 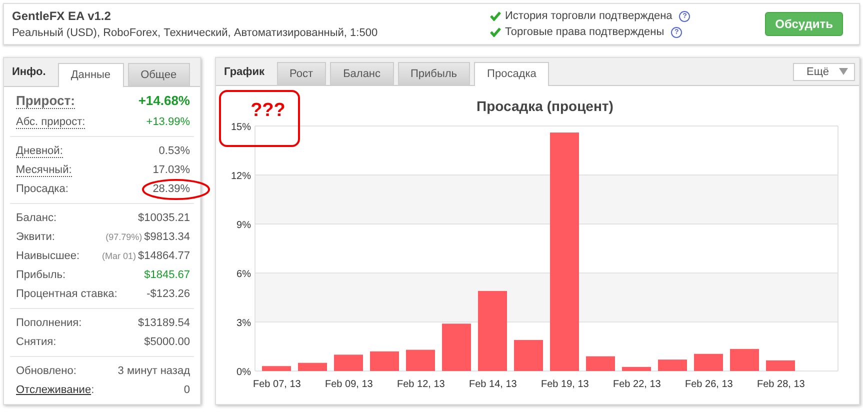 I want to click on tab: Общее, so click(x=159, y=74).